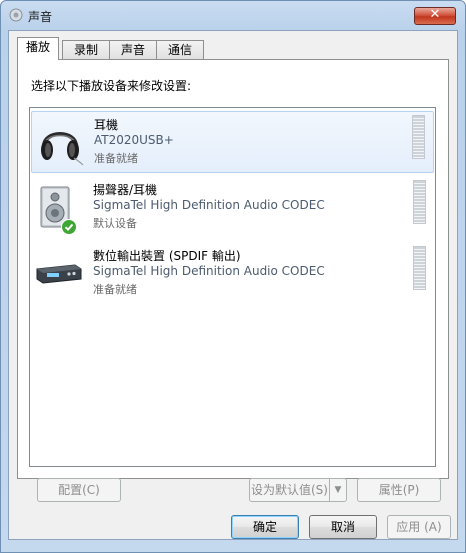  What do you see at coordinates (40, 17) in the screenshot?
I see `window-title: 声音` at bounding box center [40, 17].